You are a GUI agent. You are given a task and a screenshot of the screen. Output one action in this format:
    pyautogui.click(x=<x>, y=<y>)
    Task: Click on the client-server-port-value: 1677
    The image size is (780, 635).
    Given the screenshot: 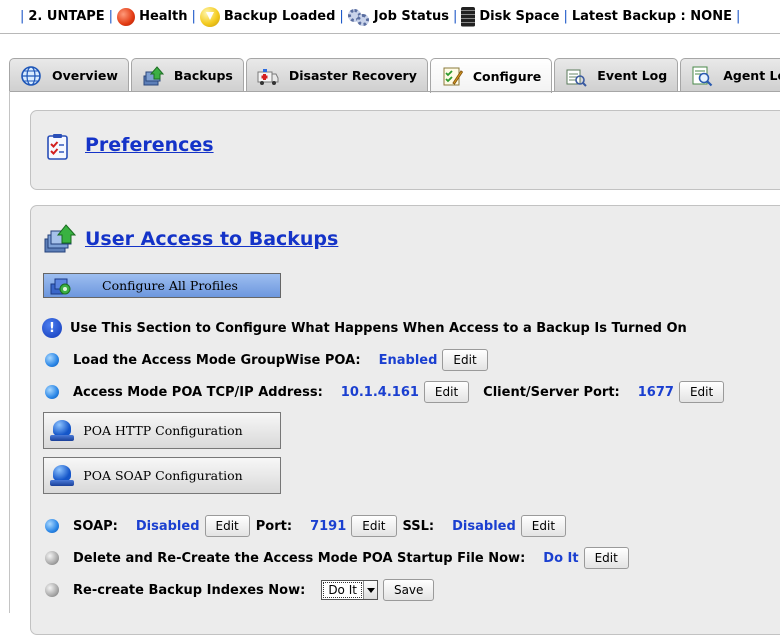 What is the action you would take?
    pyautogui.click(x=655, y=392)
    